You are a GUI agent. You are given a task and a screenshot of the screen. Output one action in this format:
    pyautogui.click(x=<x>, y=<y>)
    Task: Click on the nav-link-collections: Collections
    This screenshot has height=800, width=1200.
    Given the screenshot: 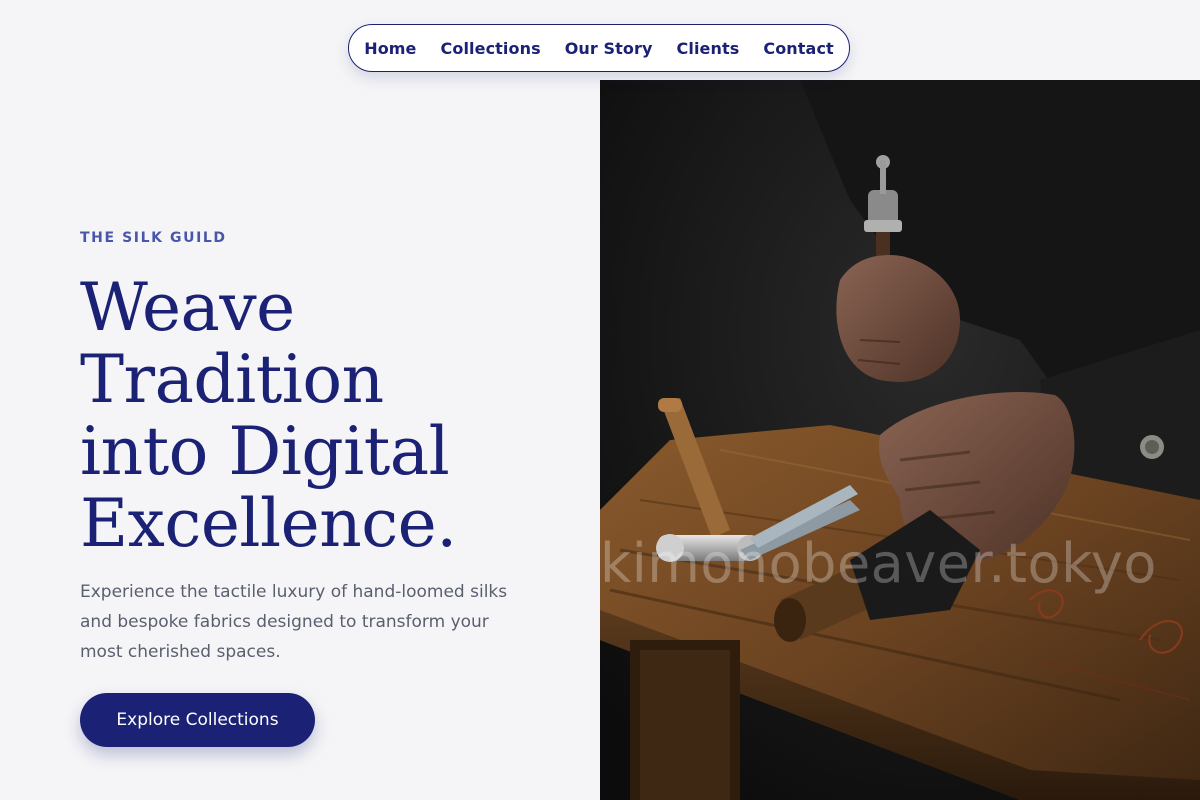 What is the action you would take?
    pyautogui.click(x=491, y=48)
    